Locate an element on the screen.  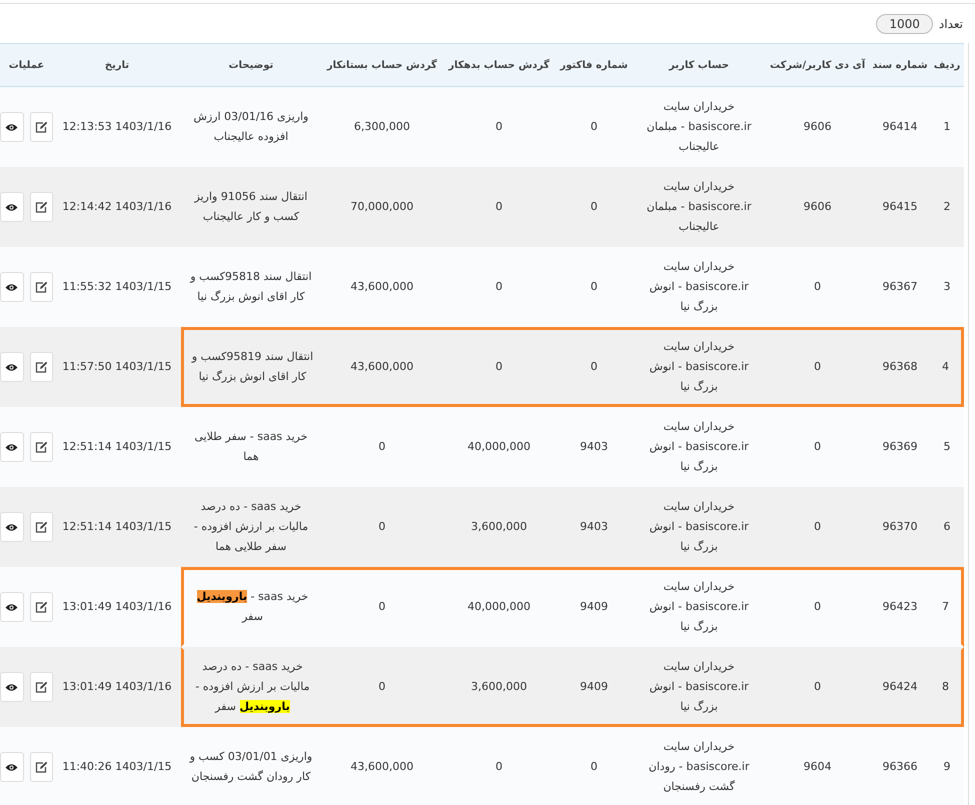
column-header: گردش حساب بستانکار is located at coordinates (382, 65).